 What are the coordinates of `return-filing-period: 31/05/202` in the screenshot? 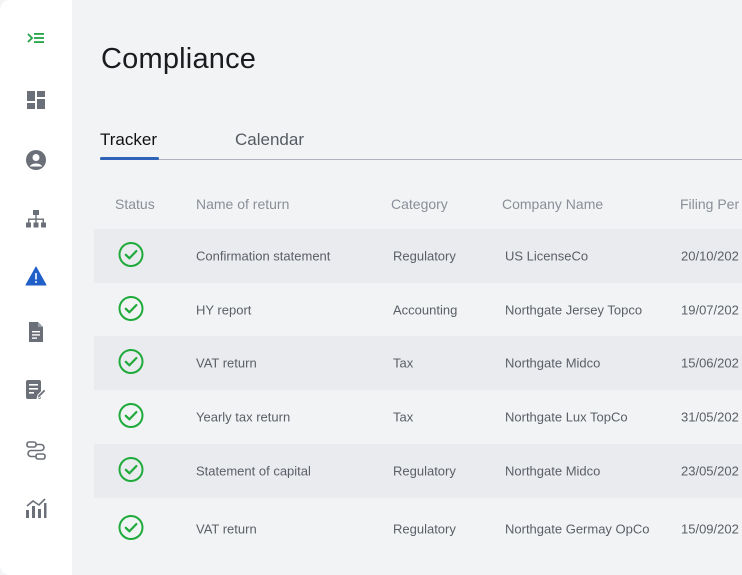 It's located at (710, 417).